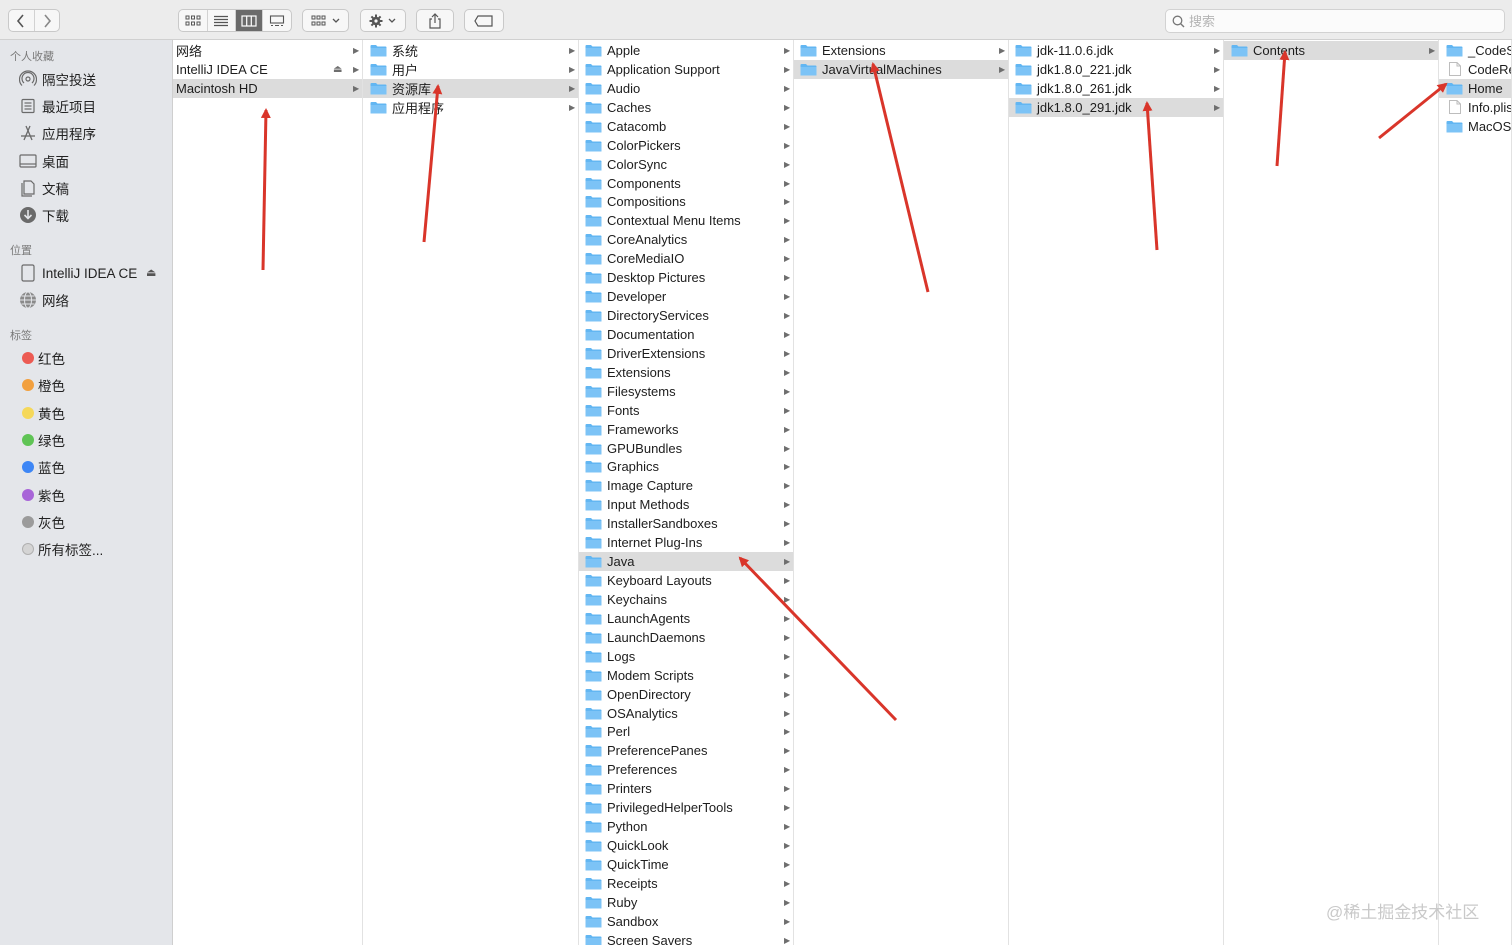 This screenshot has width=1512, height=945. Describe the element at coordinates (686, 334) in the screenshot. I see `column-row: Documentation ▶` at that location.